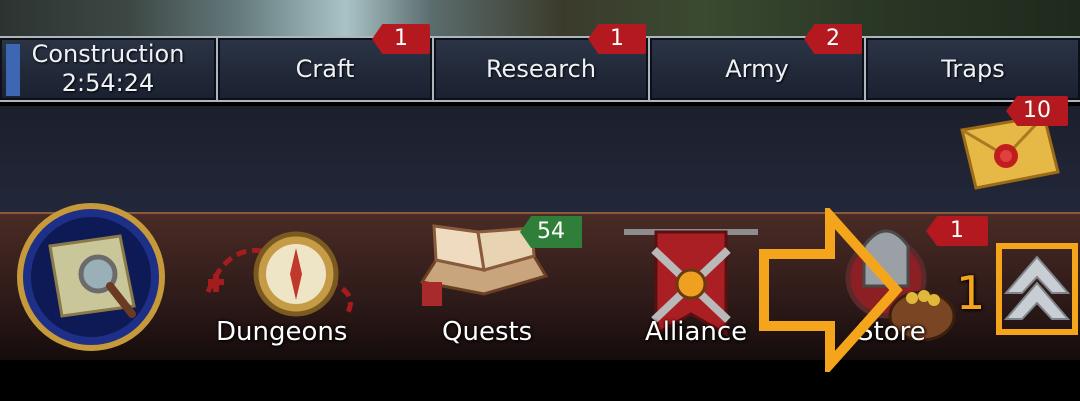  What do you see at coordinates (487, 332) in the screenshot?
I see `quests-label: Quests` at bounding box center [487, 332].